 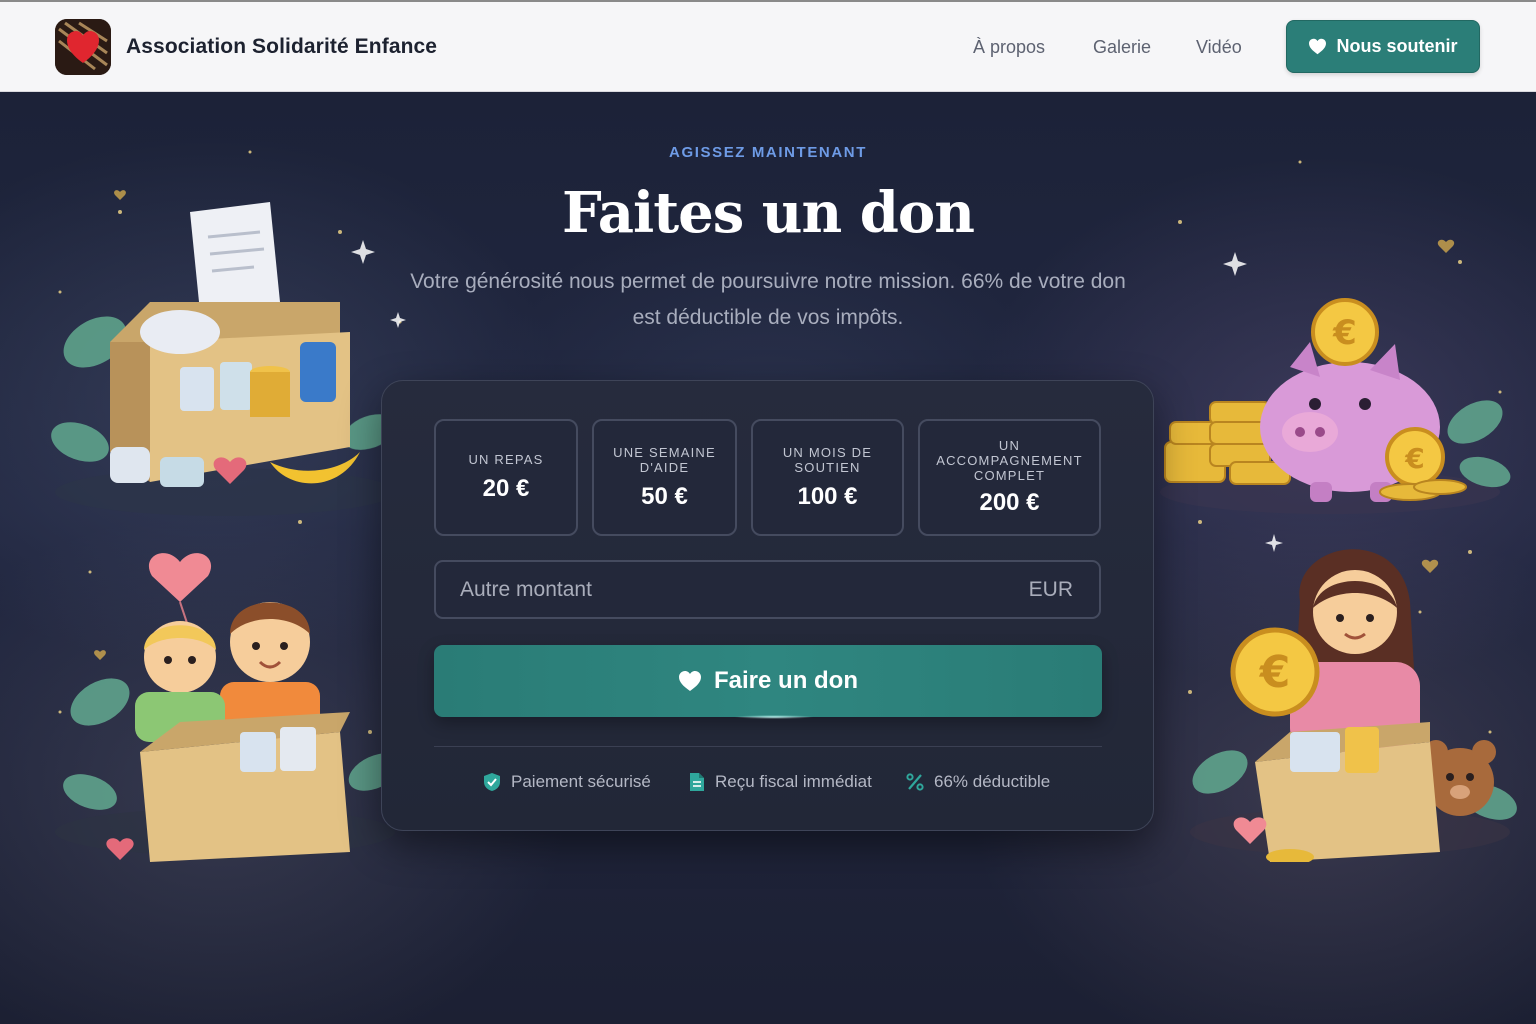 I want to click on tier-value: 100 €, so click(x=827, y=496).